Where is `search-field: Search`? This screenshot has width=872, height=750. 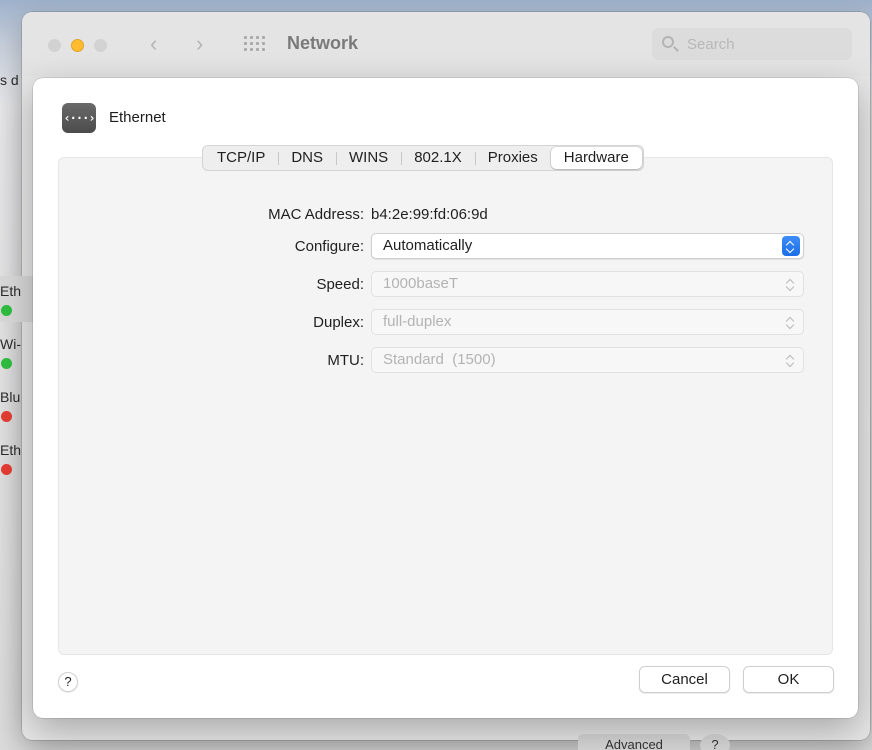 search-field: Search is located at coordinates (752, 44).